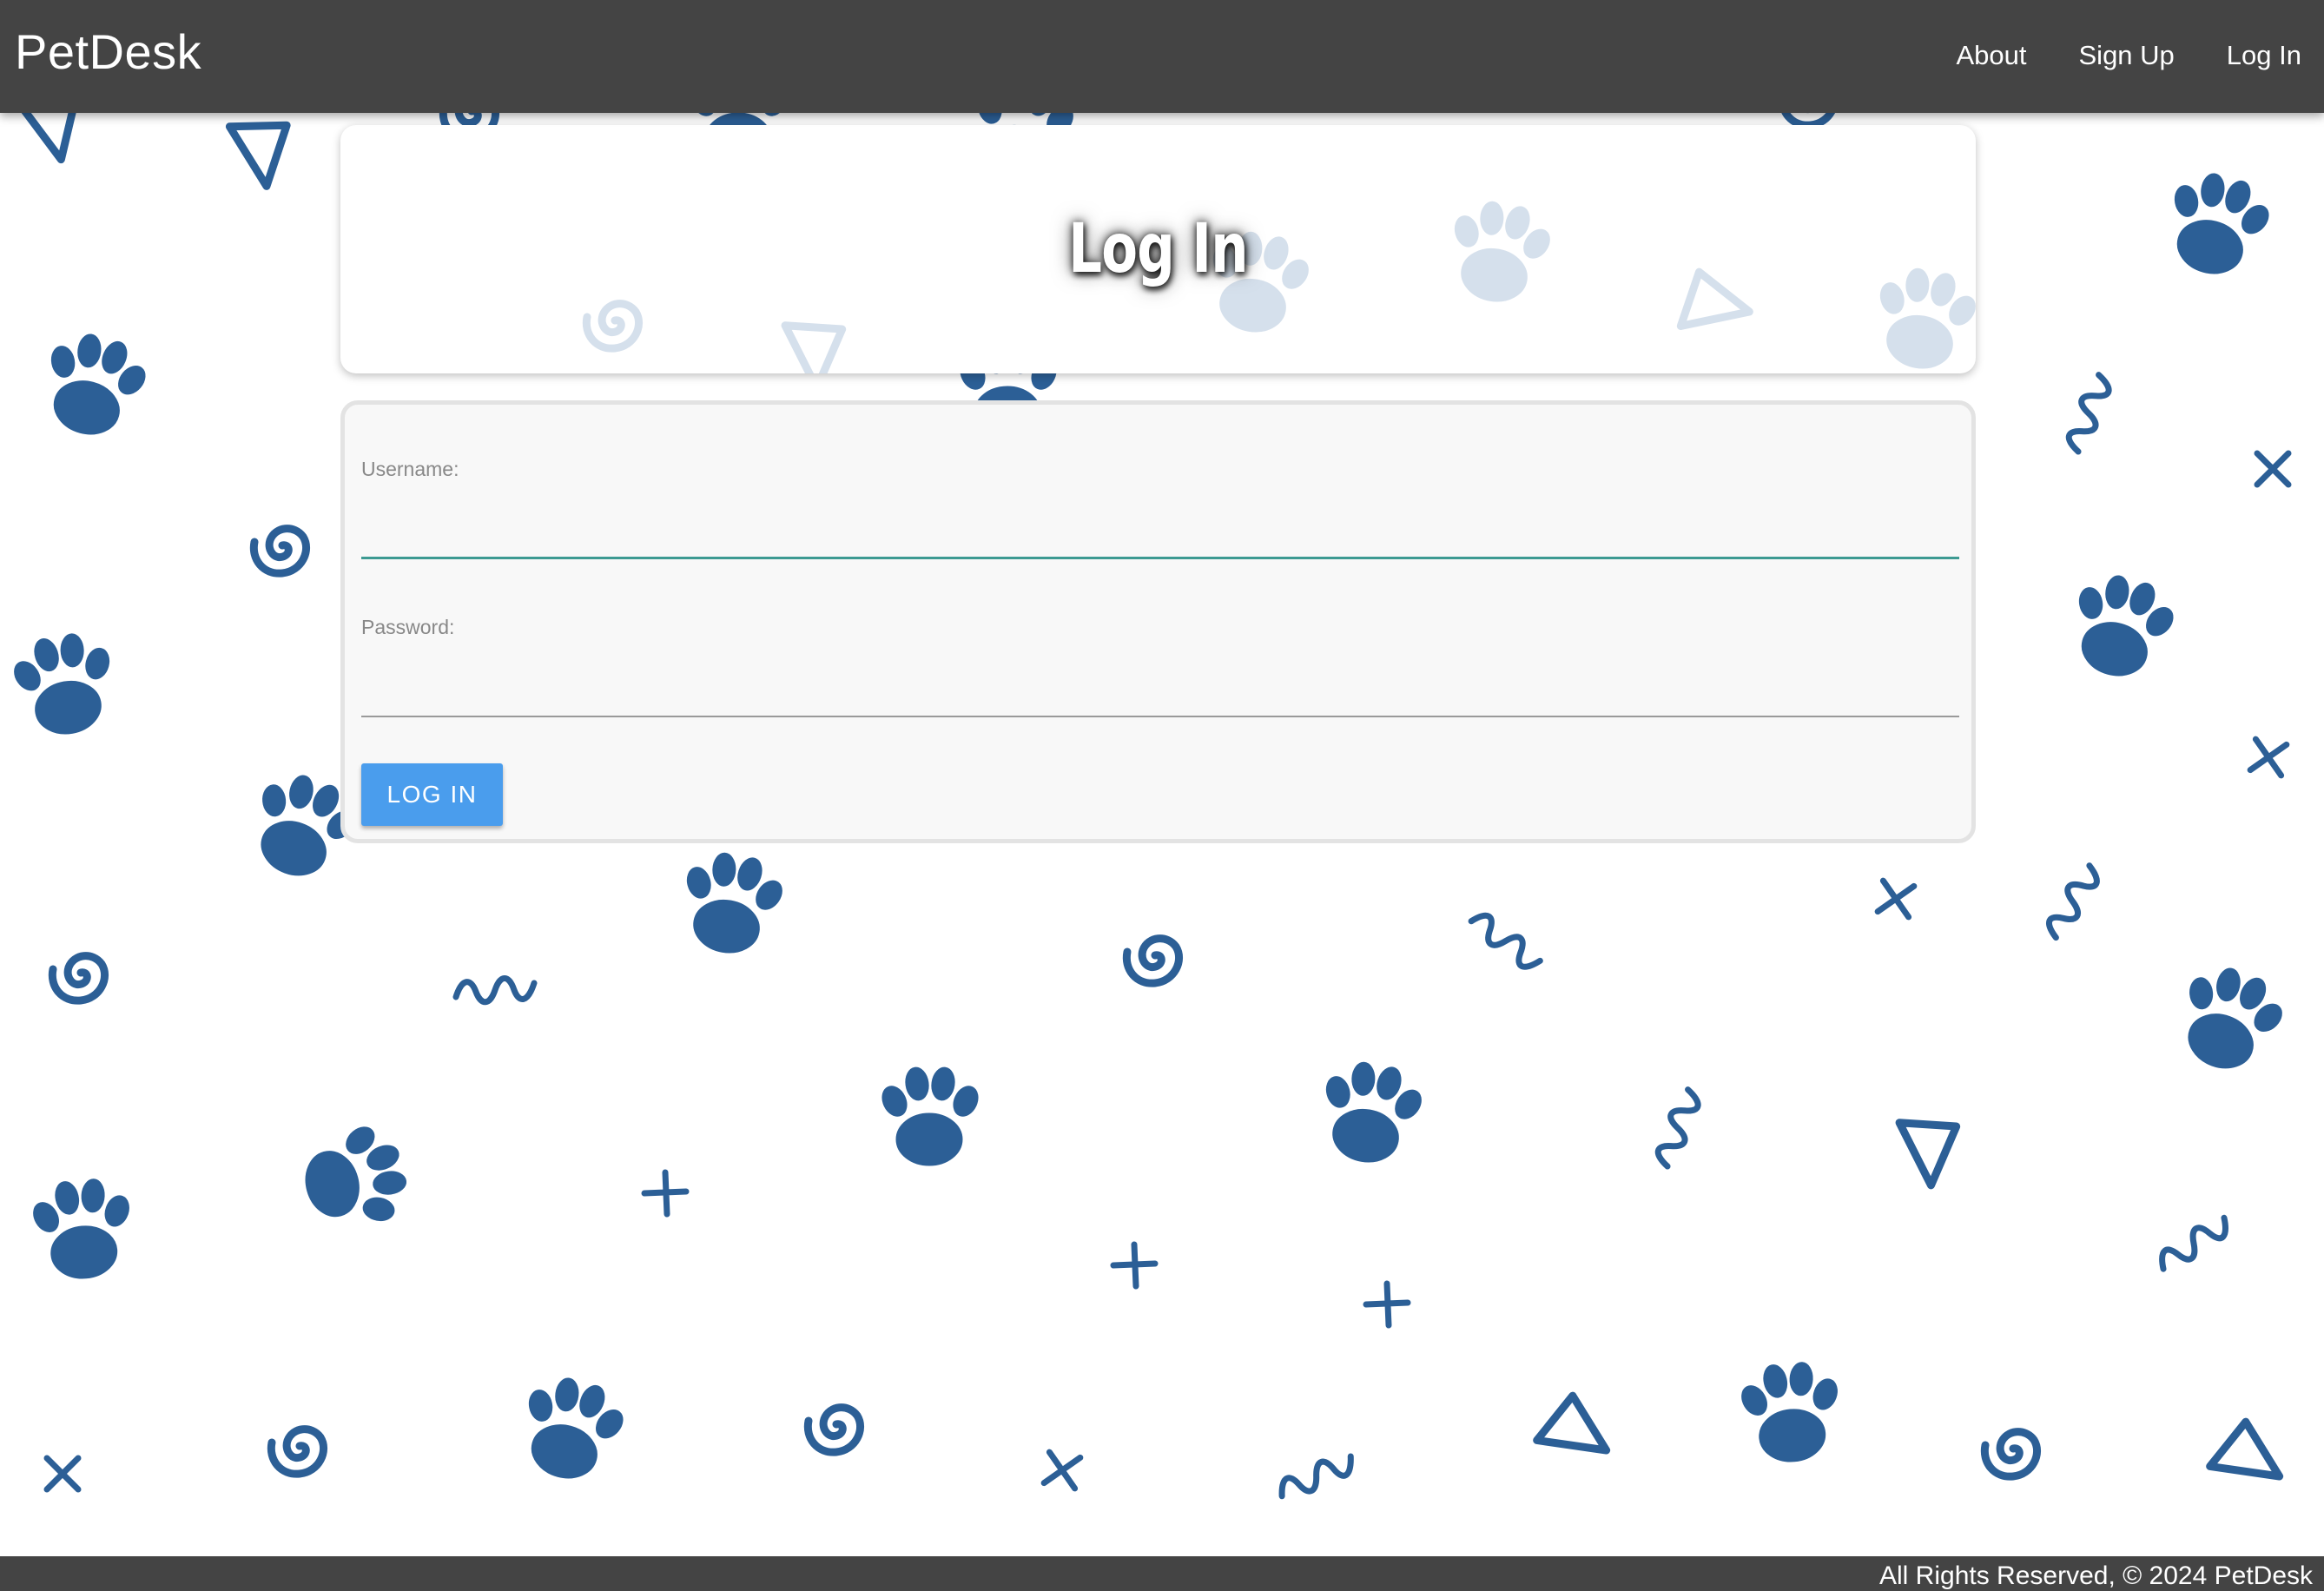 This screenshot has height=1591, width=2324. Describe the element at coordinates (1991, 55) in the screenshot. I see `nav-link-about: About` at that location.